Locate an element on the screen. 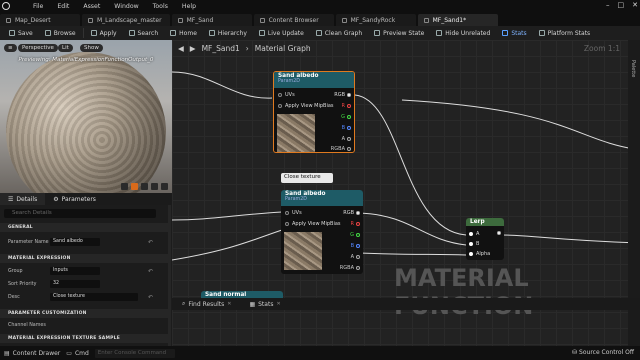 The height and width of the screenshot is (360, 640). graph-header: ◀ ▶ MF_Sand1 › Material Graph is located at coordinates (406, 48).